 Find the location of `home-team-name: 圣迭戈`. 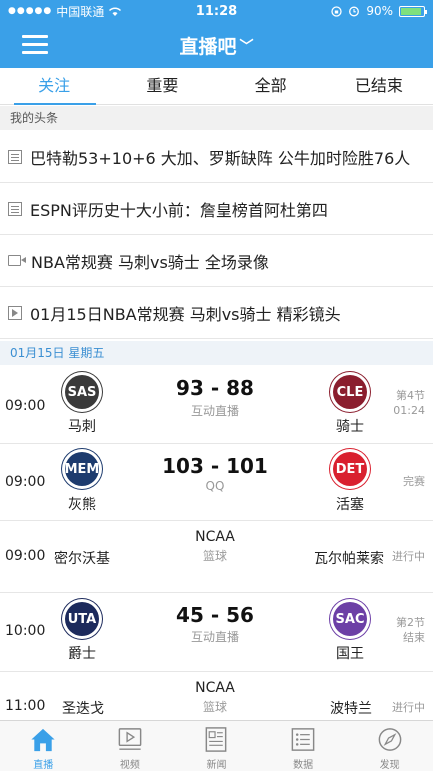

home-team-name: 圣迭戈 is located at coordinates (83, 709).